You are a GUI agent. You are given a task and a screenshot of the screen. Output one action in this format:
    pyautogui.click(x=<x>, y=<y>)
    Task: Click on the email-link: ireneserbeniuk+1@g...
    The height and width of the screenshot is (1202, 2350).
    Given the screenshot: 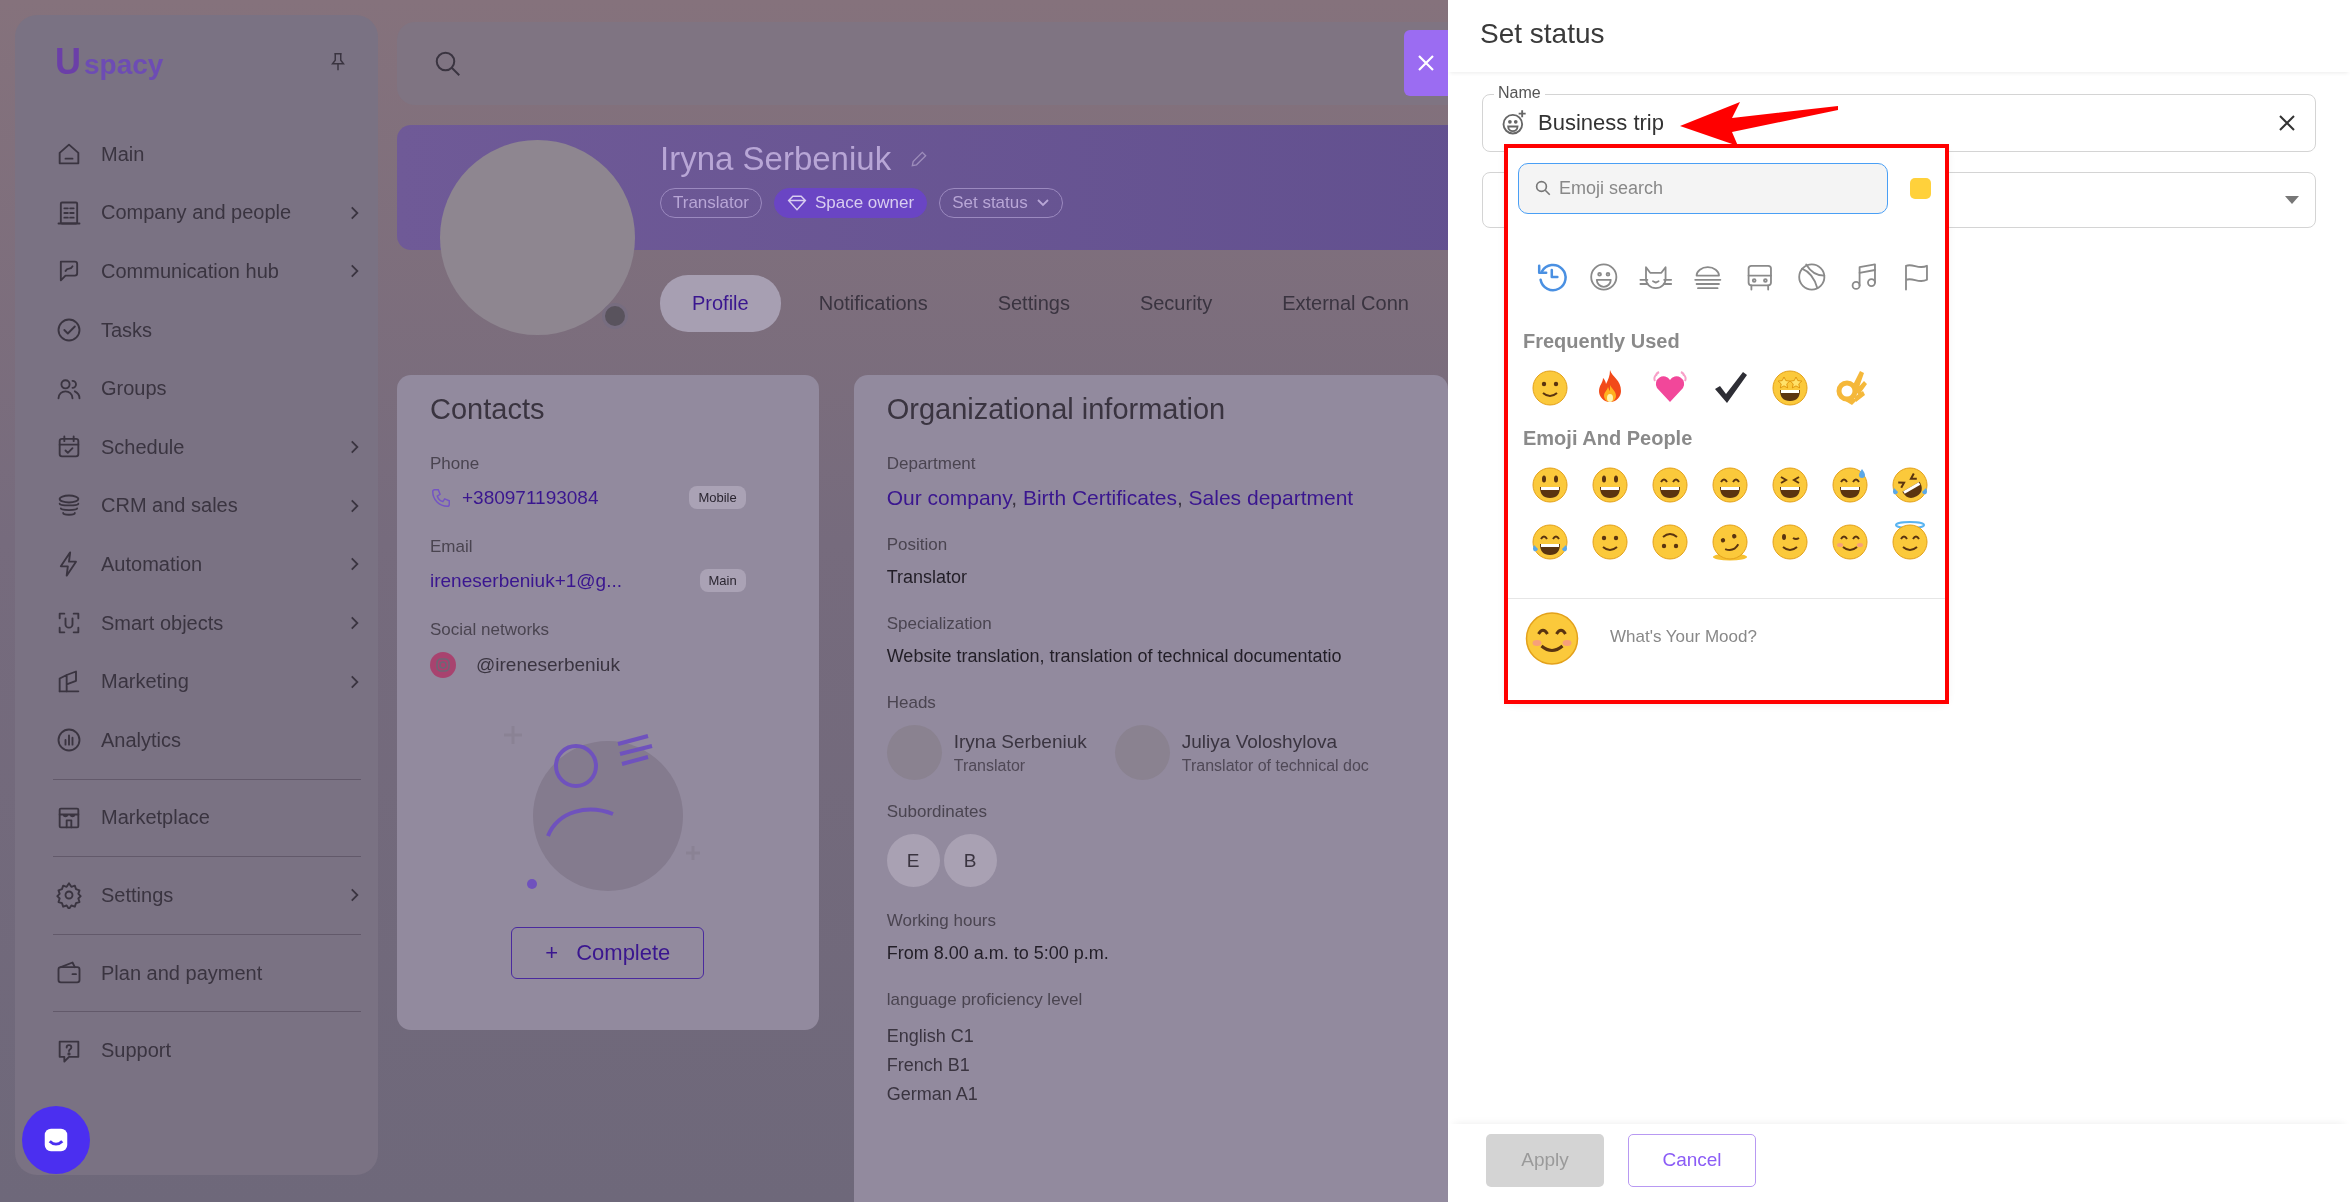 What is the action you would take?
    pyautogui.click(x=526, y=580)
    